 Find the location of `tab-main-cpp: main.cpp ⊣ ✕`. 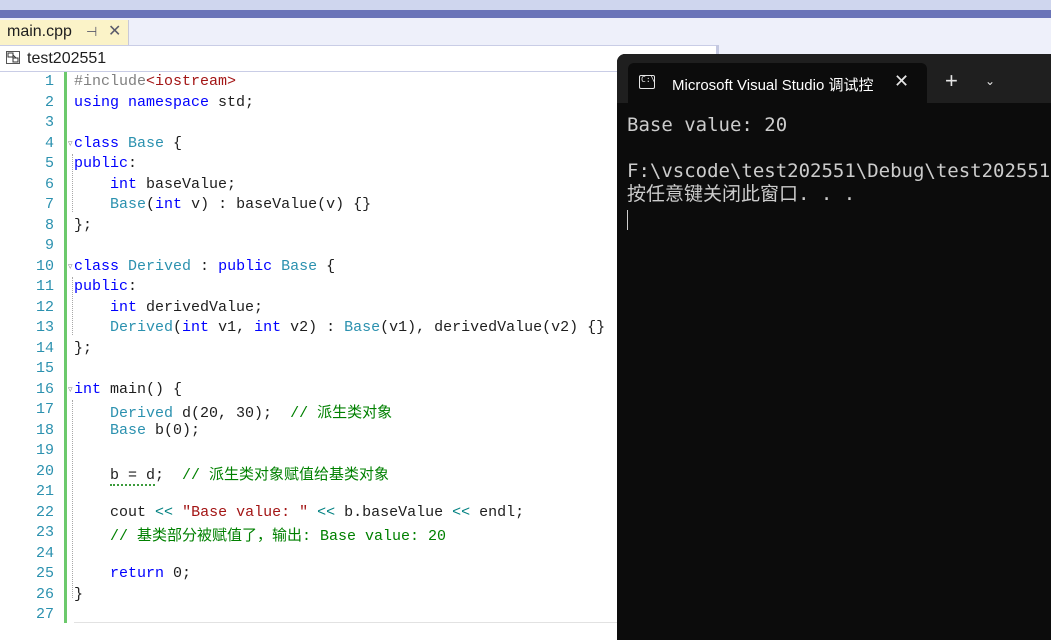

tab-main-cpp: main.cpp ⊣ ✕ is located at coordinates (64, 32).